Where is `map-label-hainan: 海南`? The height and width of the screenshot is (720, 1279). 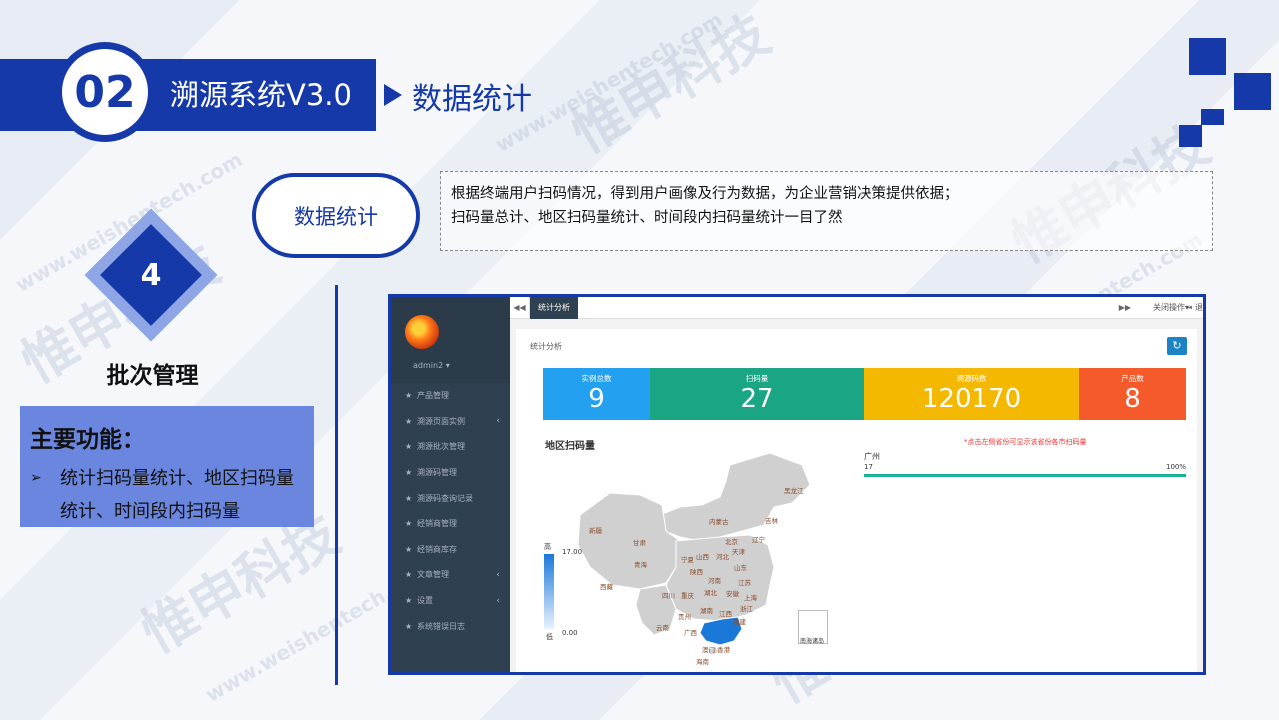 map-label-hainan: 海南 is located at coordinates (702, 662).